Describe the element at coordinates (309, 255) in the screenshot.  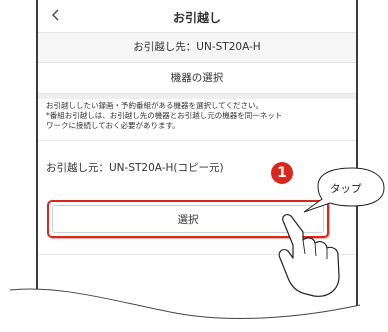
I see `pointing-hand-icon` at that location.